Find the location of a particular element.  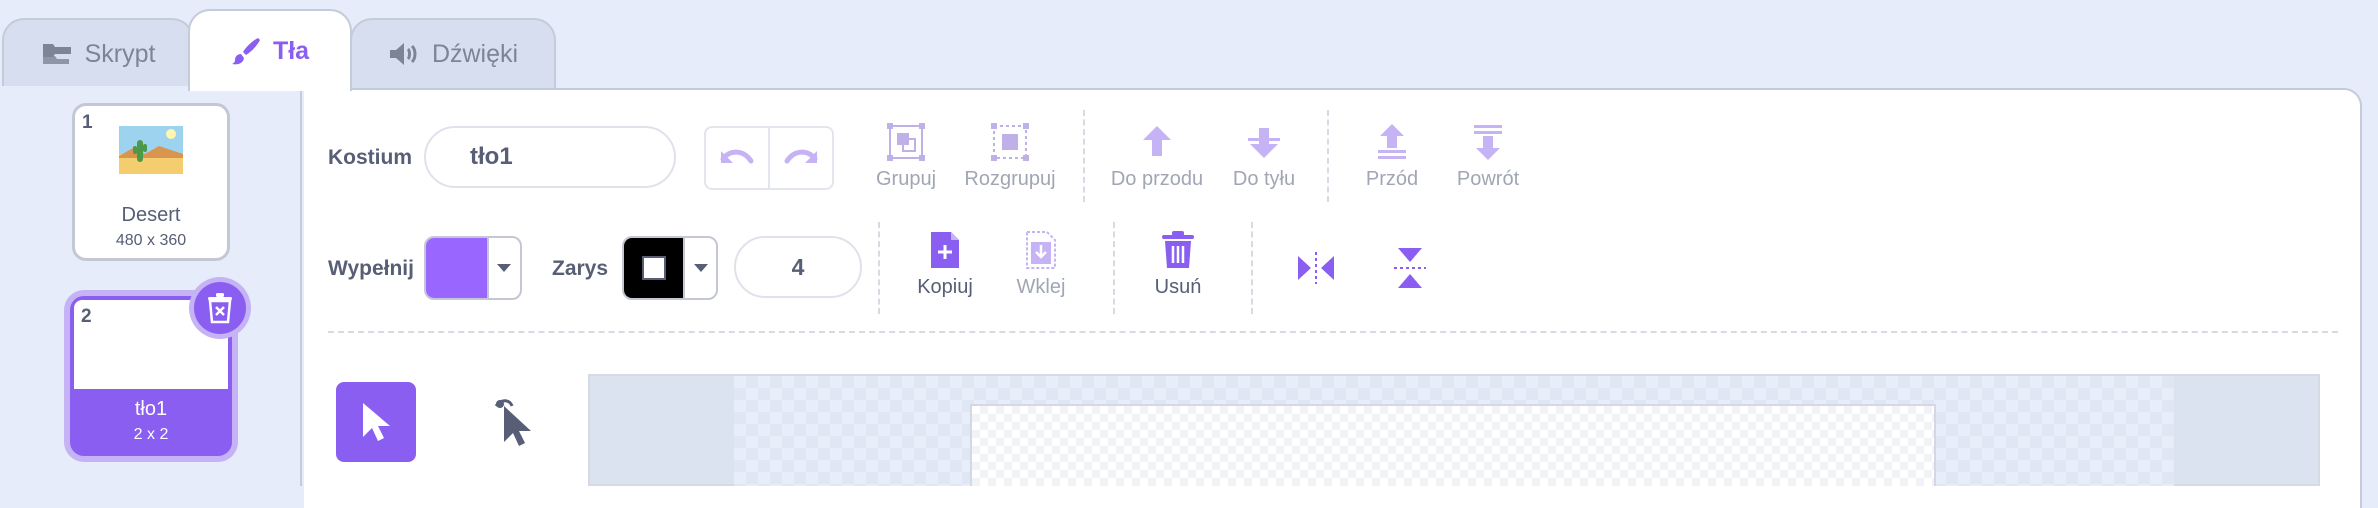

copy-icon is located at coordinates (945, 250).